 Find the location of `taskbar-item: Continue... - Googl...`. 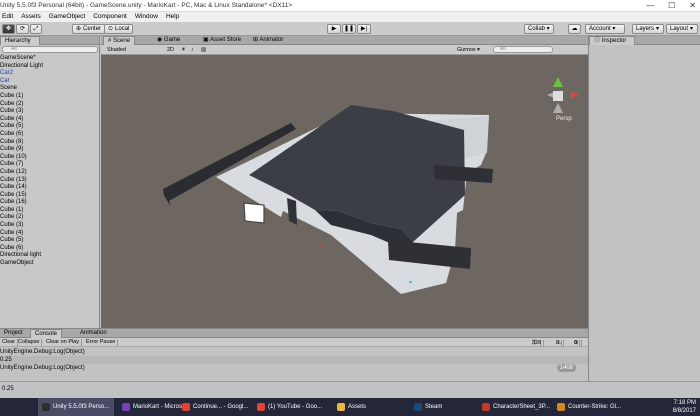

taskbar-item: Continue... - Googl... is located at coordinates (214, 407).